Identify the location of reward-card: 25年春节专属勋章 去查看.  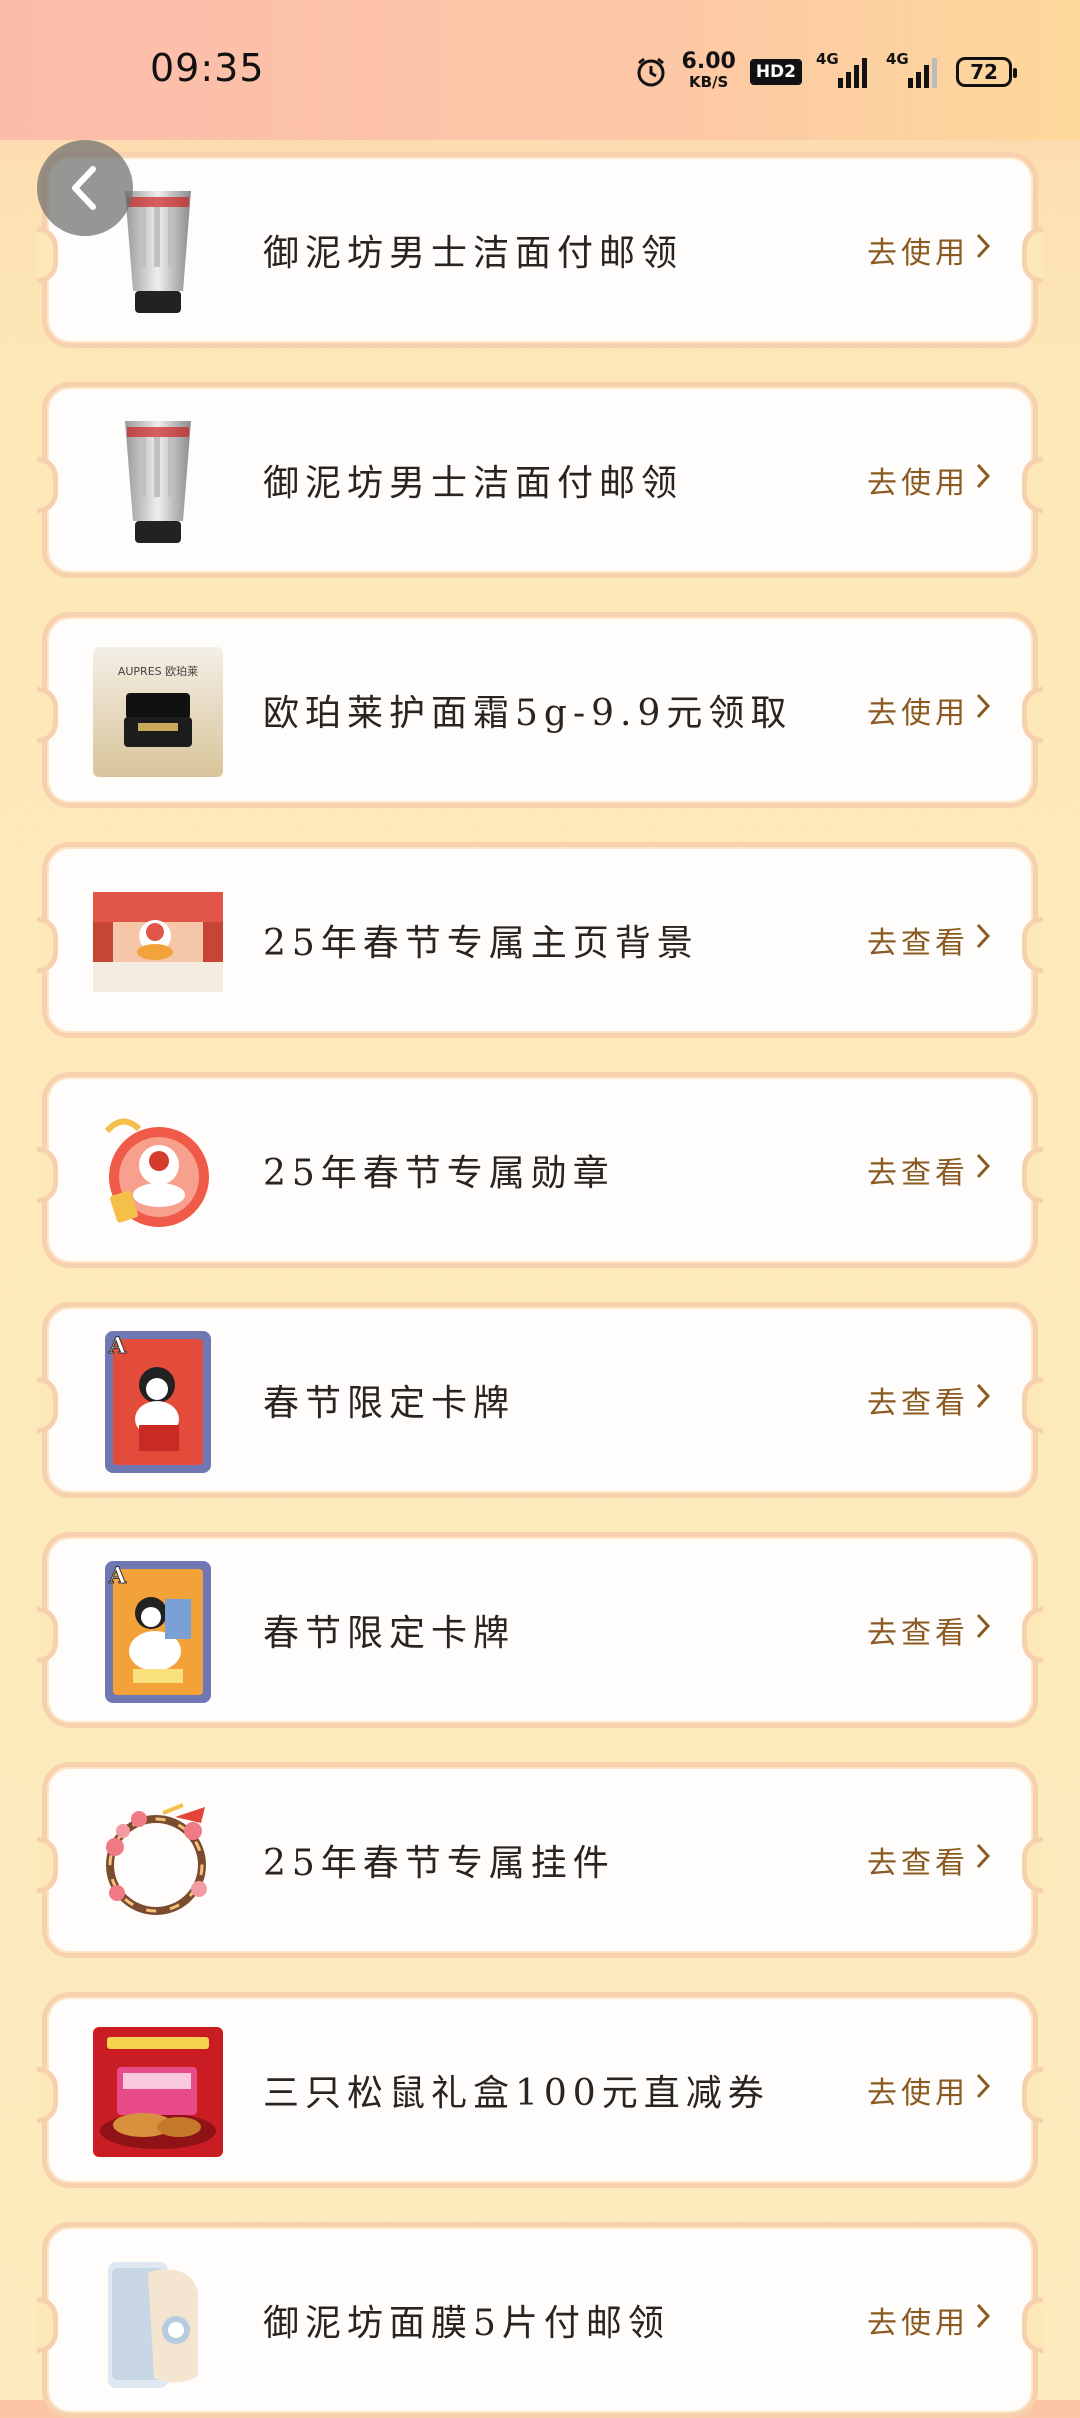
(540, 1170).